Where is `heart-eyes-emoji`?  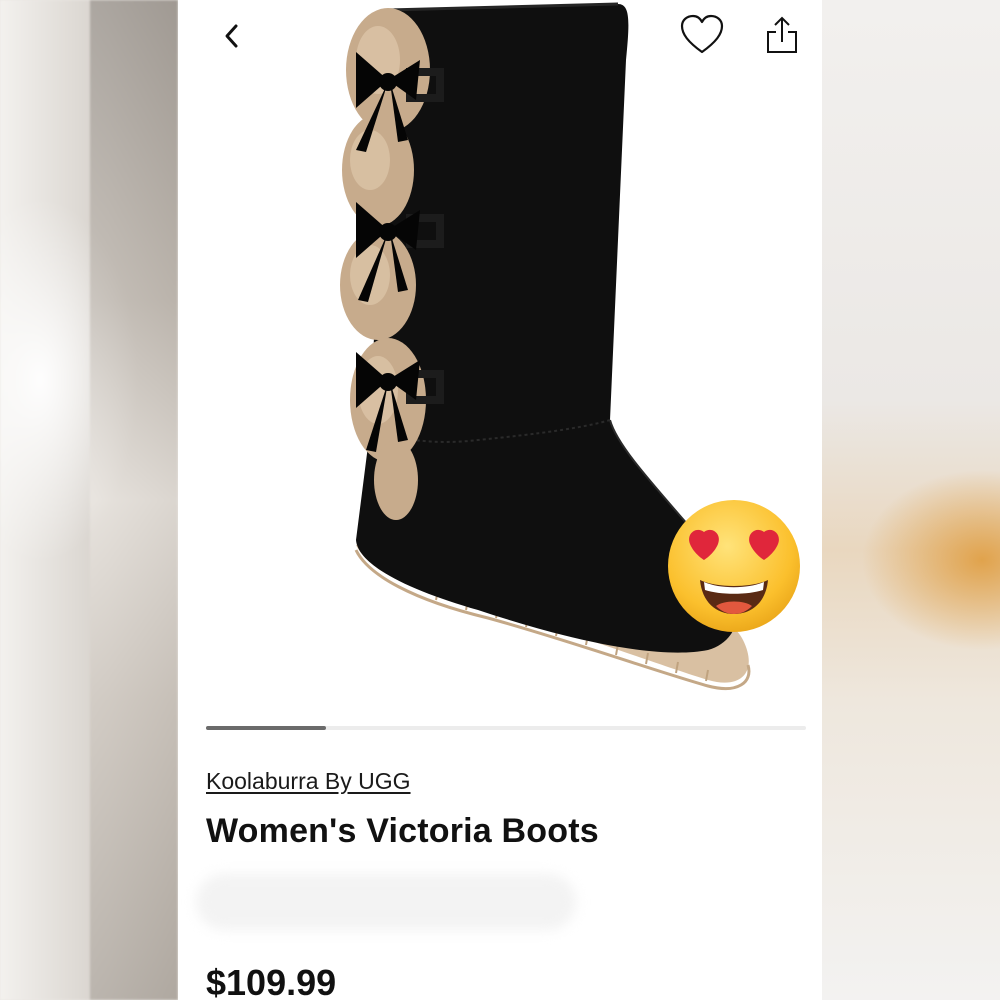 heart-eyes-emoji is located at coordinates (734, 566).